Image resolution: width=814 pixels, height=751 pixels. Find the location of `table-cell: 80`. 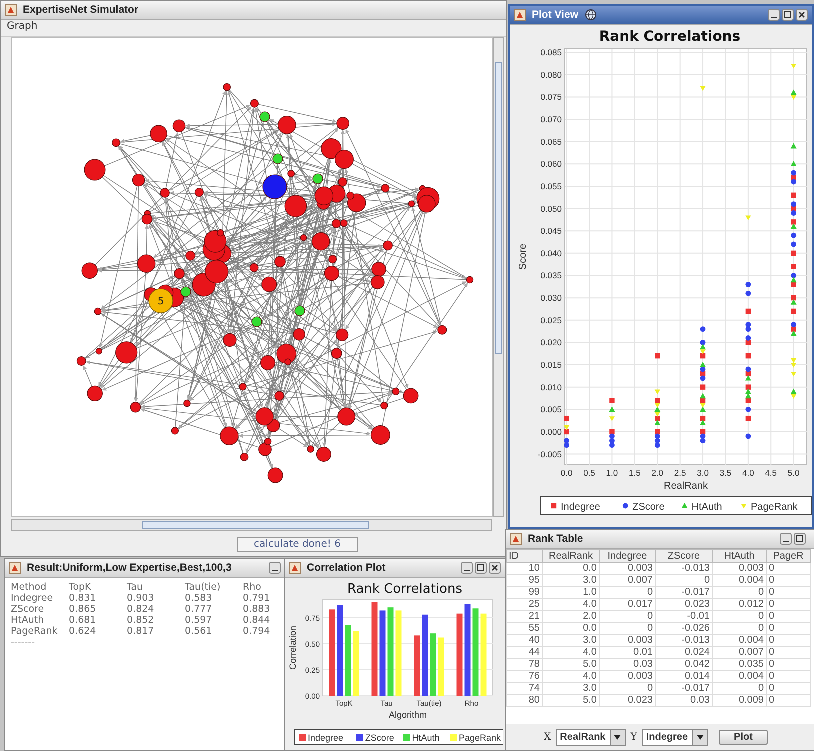

table-cell: 80 is located at coordinates (524, 700).